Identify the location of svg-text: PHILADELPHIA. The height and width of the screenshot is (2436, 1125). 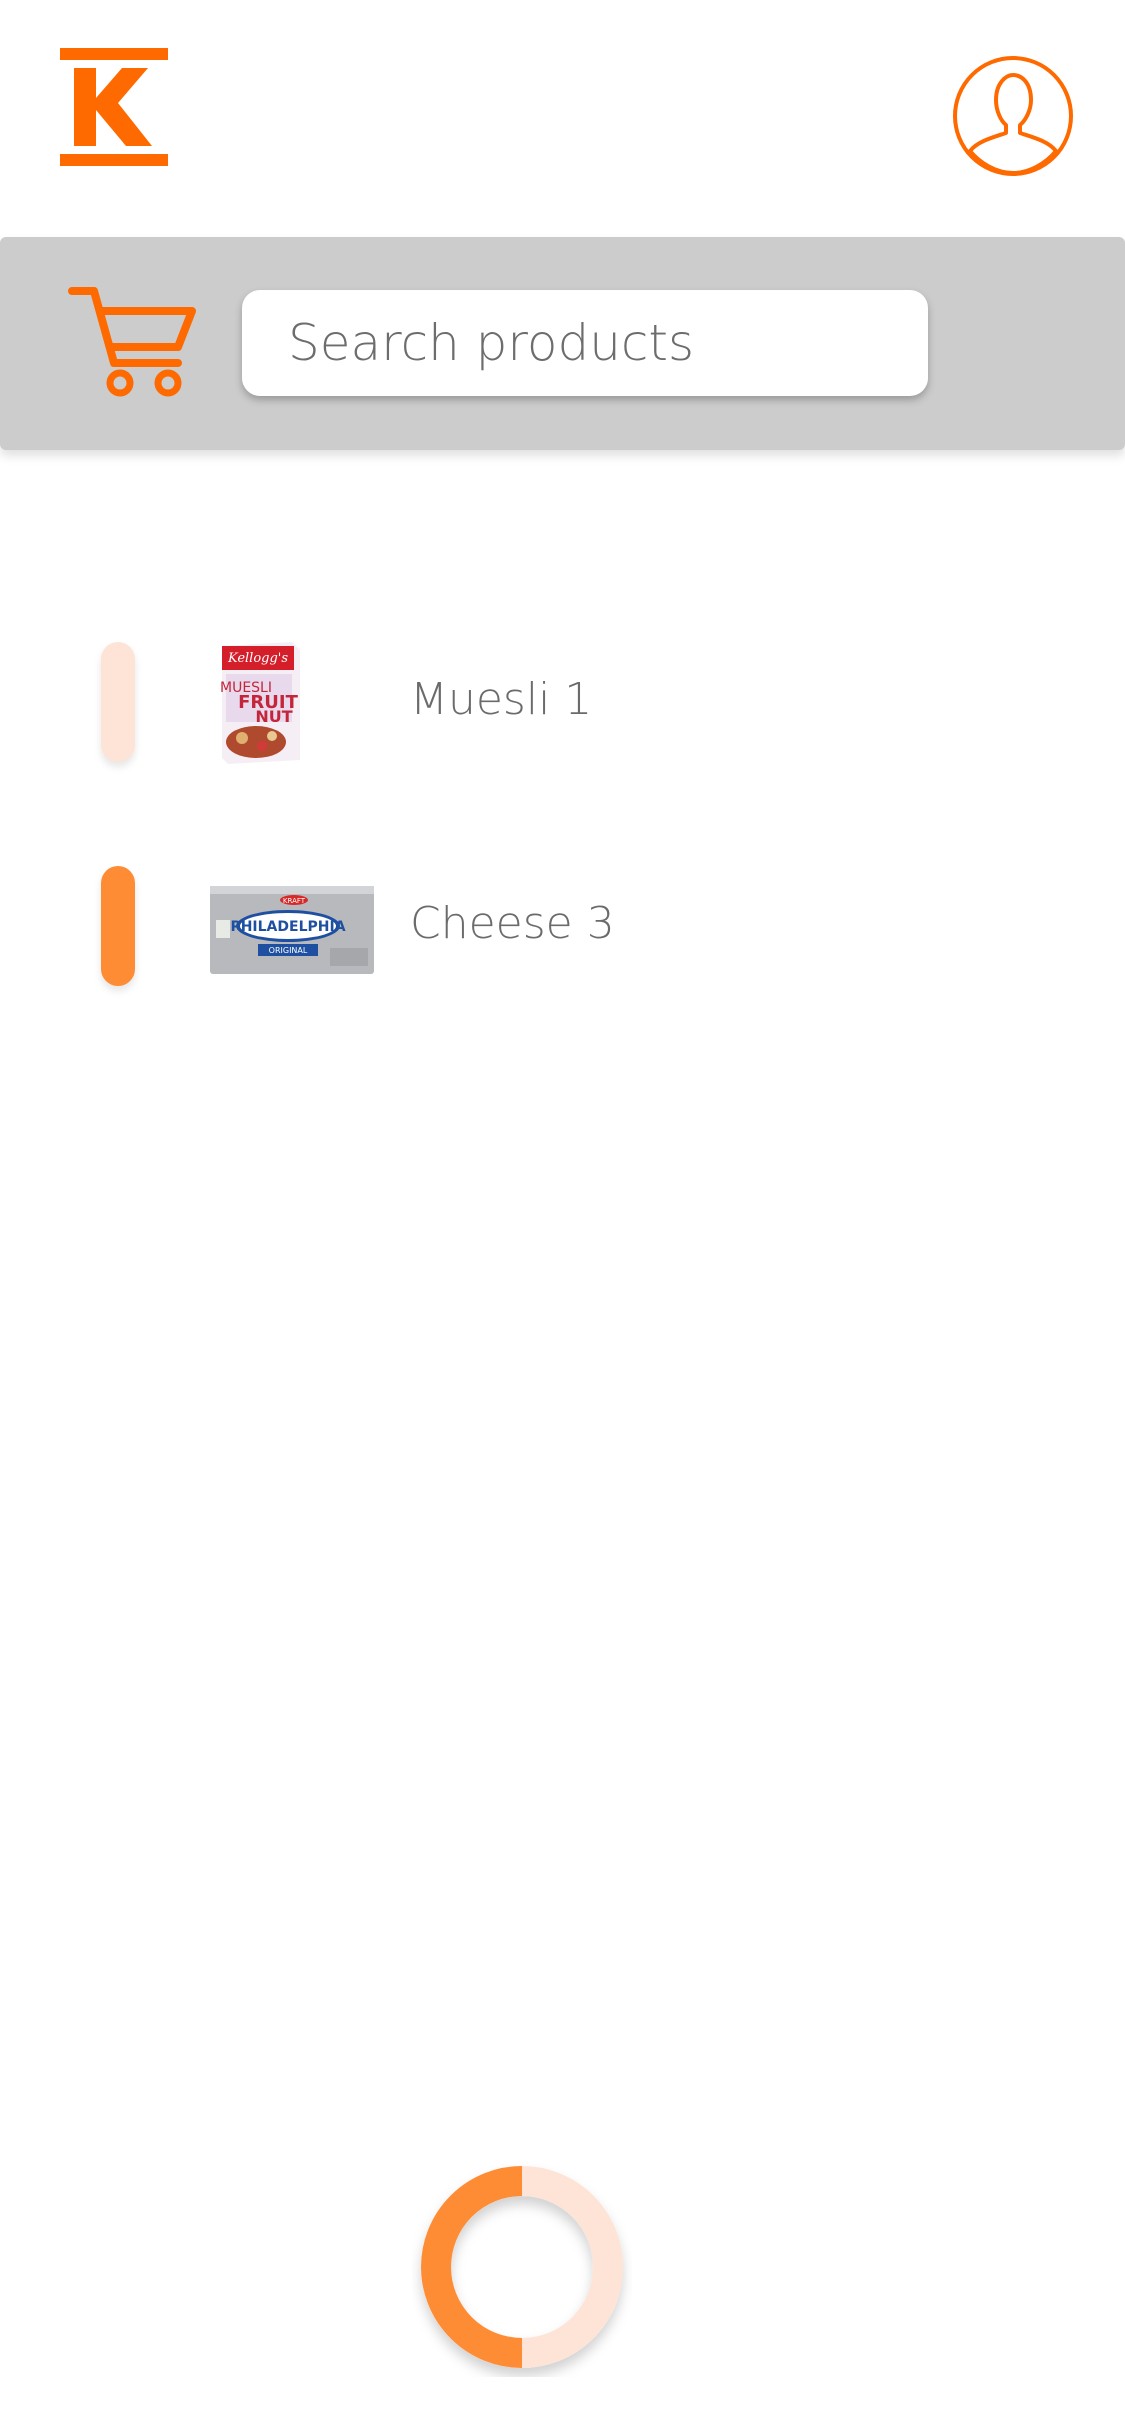
(287, 927).